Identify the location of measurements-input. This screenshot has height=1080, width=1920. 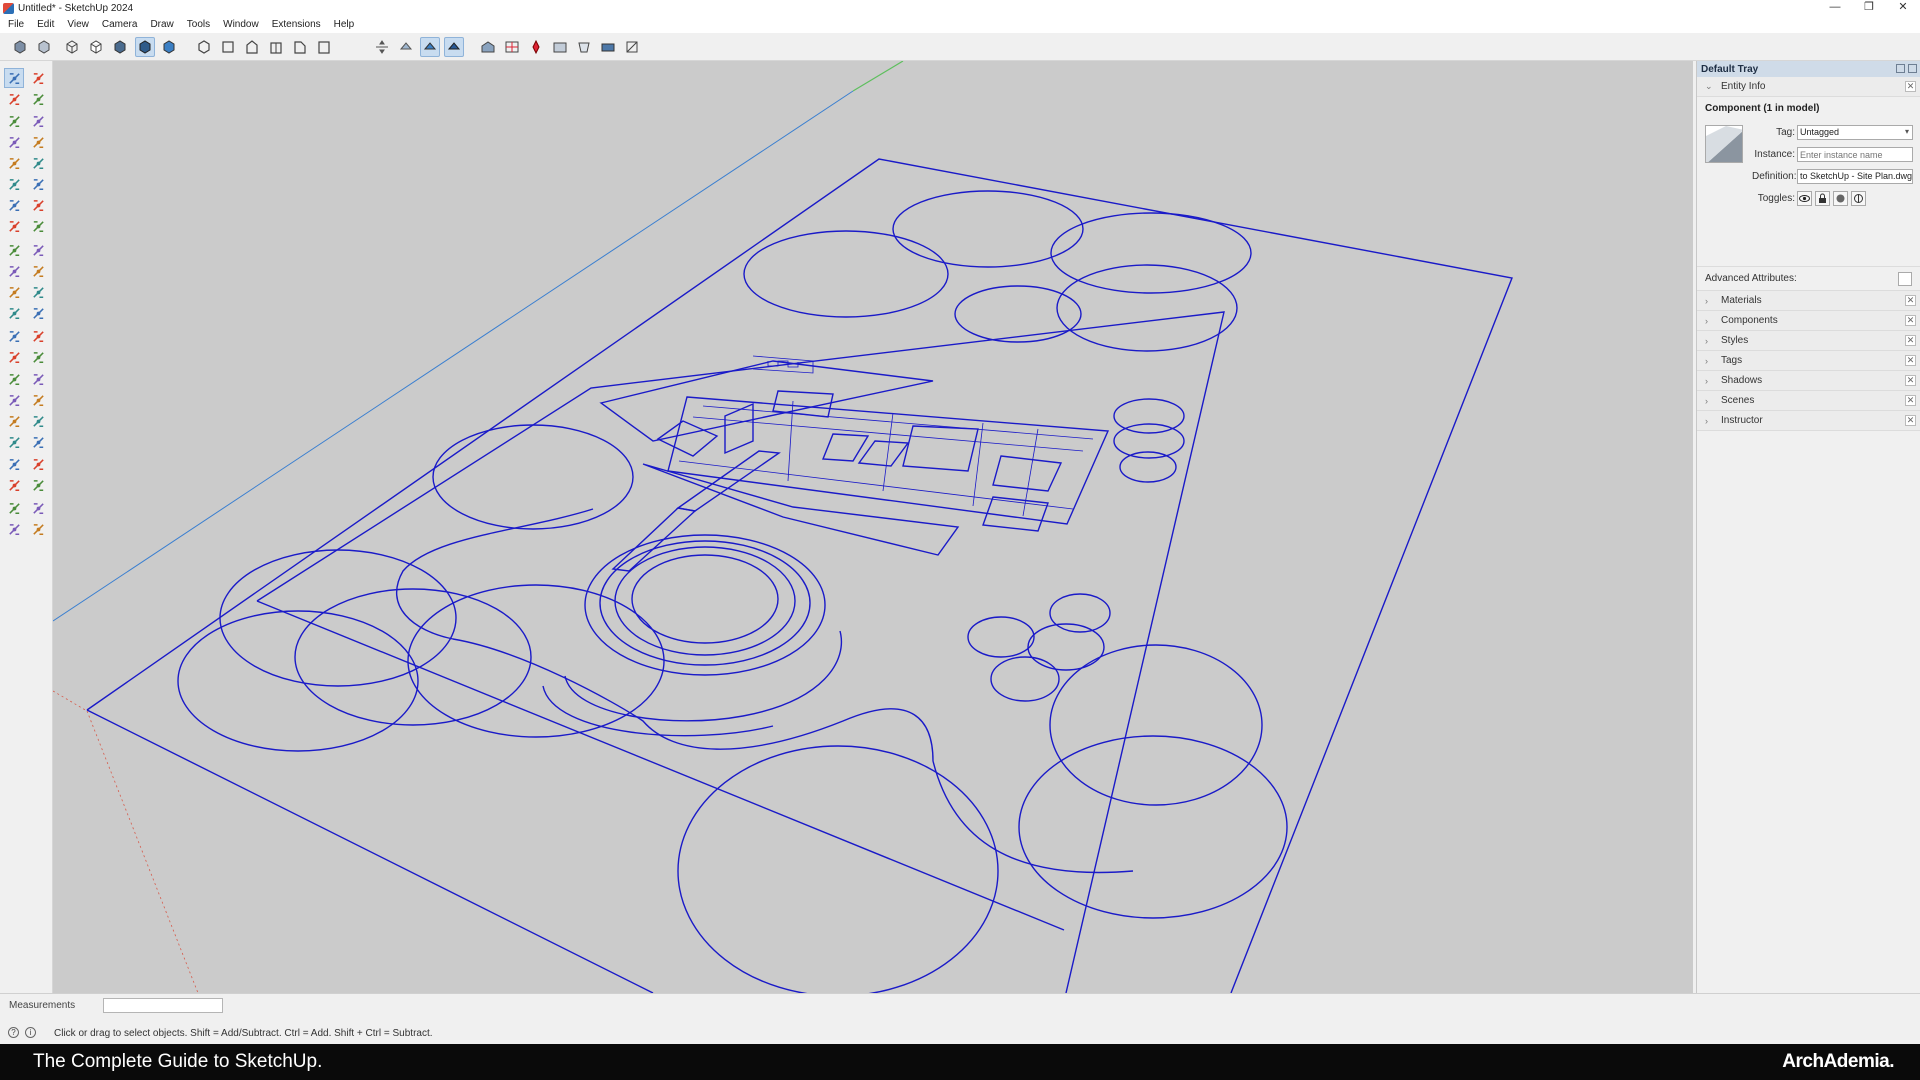
(163, 1005).